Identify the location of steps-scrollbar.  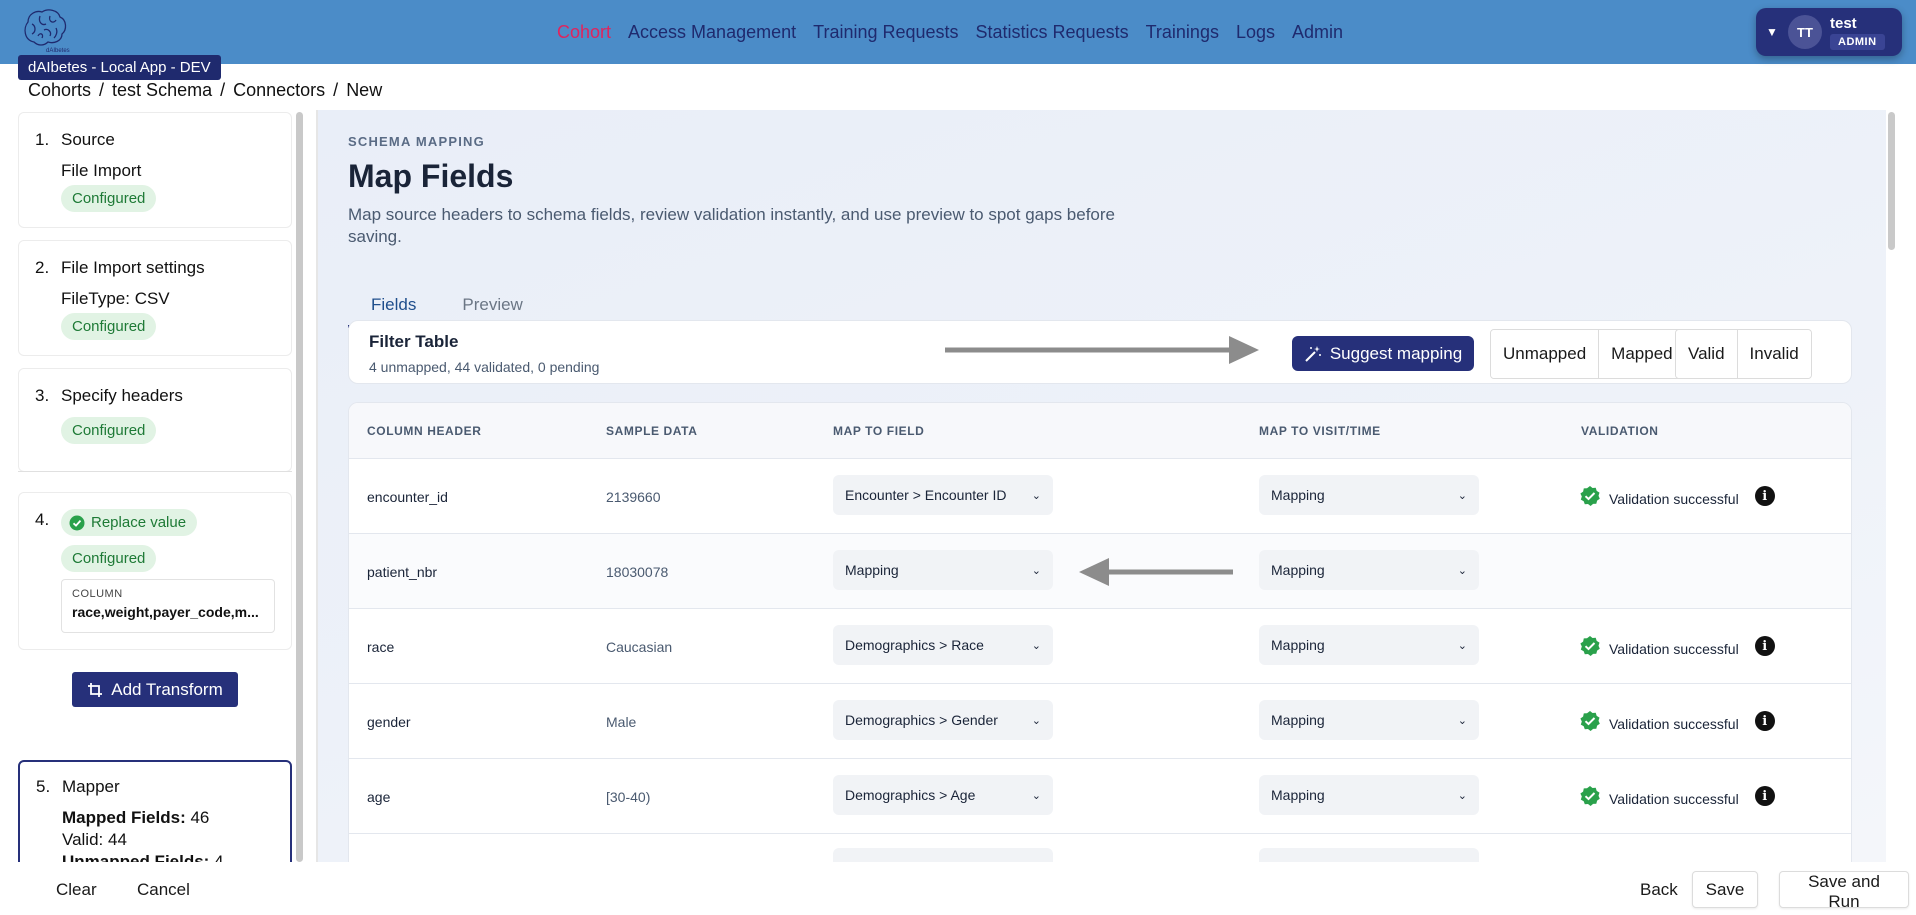
(299, 487).